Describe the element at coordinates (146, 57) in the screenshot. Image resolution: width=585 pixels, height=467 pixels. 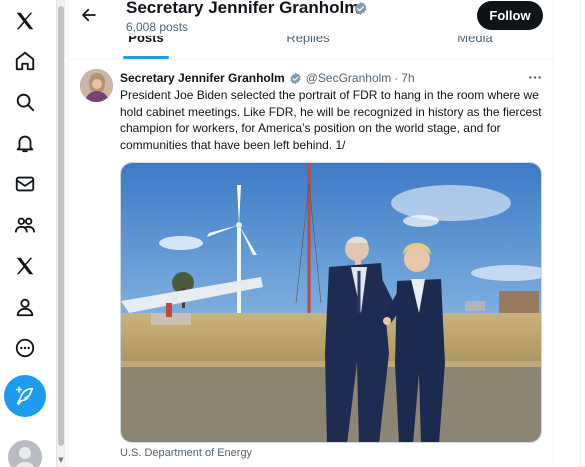
I see `active-tab-indicator` at that location.